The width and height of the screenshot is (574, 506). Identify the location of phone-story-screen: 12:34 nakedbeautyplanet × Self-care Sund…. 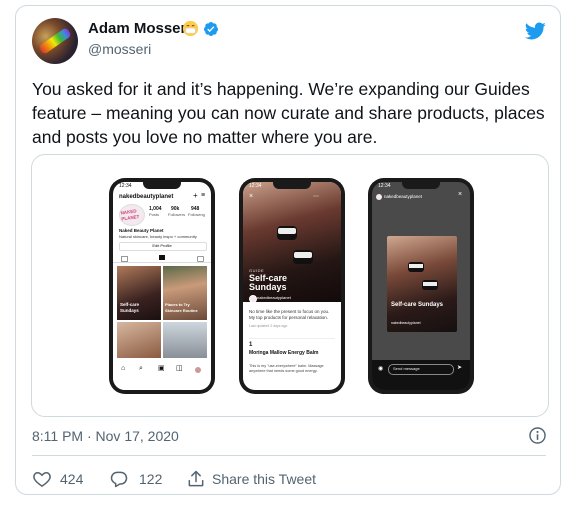
(421, 286).